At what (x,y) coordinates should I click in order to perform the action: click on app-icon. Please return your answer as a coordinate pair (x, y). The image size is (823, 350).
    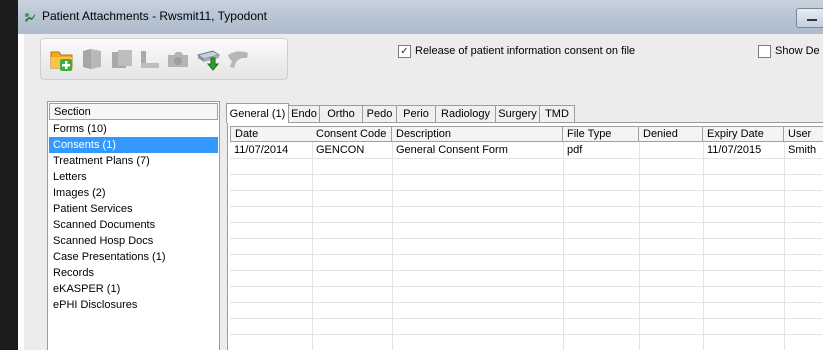
    Looking at the image, I should click on (30, 17).